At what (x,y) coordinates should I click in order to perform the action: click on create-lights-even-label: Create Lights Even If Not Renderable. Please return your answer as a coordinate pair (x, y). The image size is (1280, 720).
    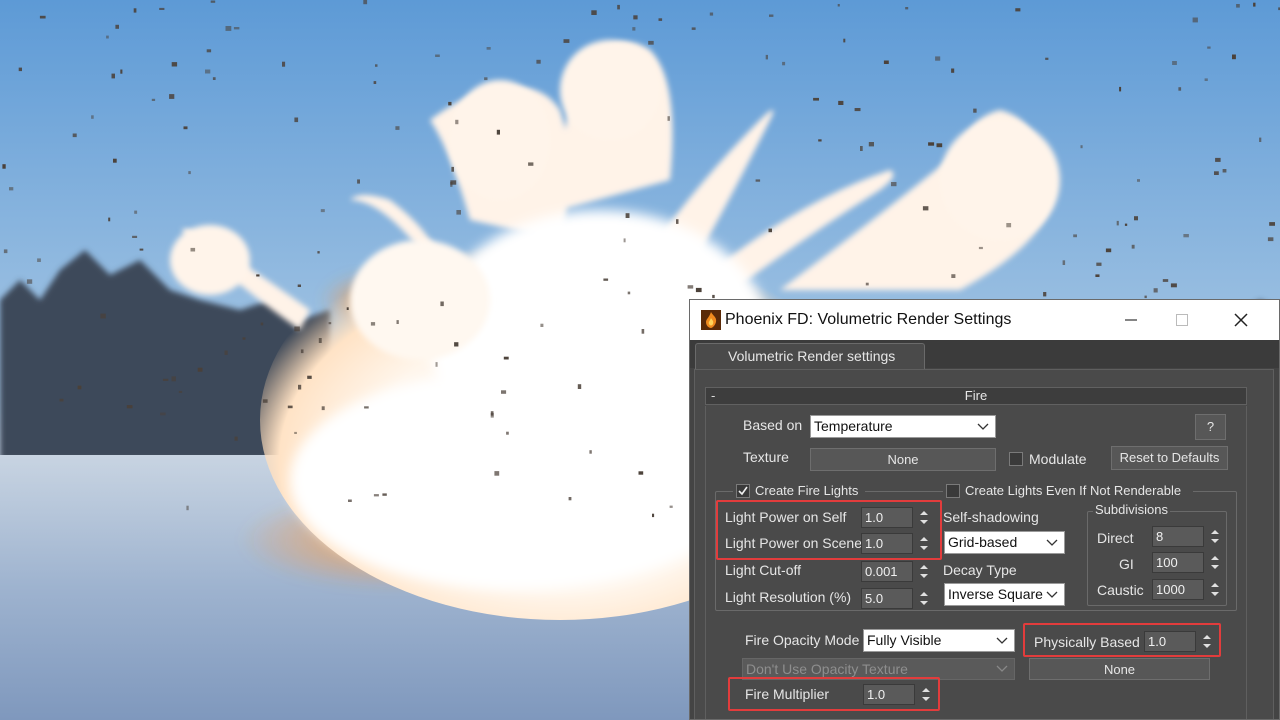
    Looking at the image, I should click on (1073, 490).